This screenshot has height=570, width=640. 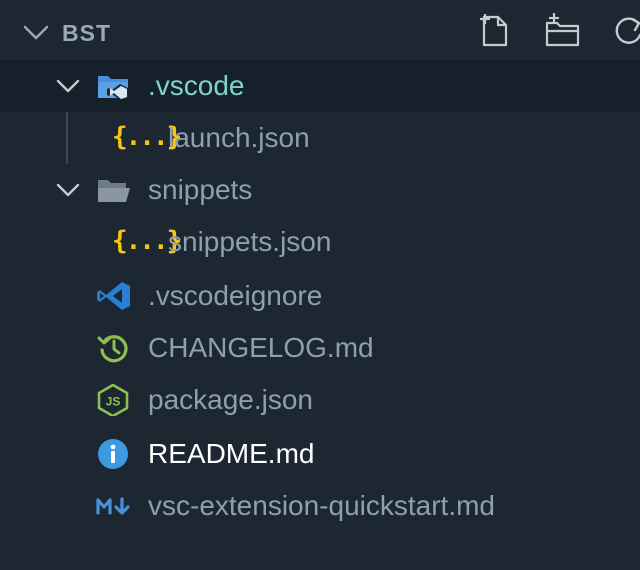 What do you see at coordinates (320, 400) in the screenshot?
I see `tree-item-package-json: JS package.json` at bounding box center [320, 400].